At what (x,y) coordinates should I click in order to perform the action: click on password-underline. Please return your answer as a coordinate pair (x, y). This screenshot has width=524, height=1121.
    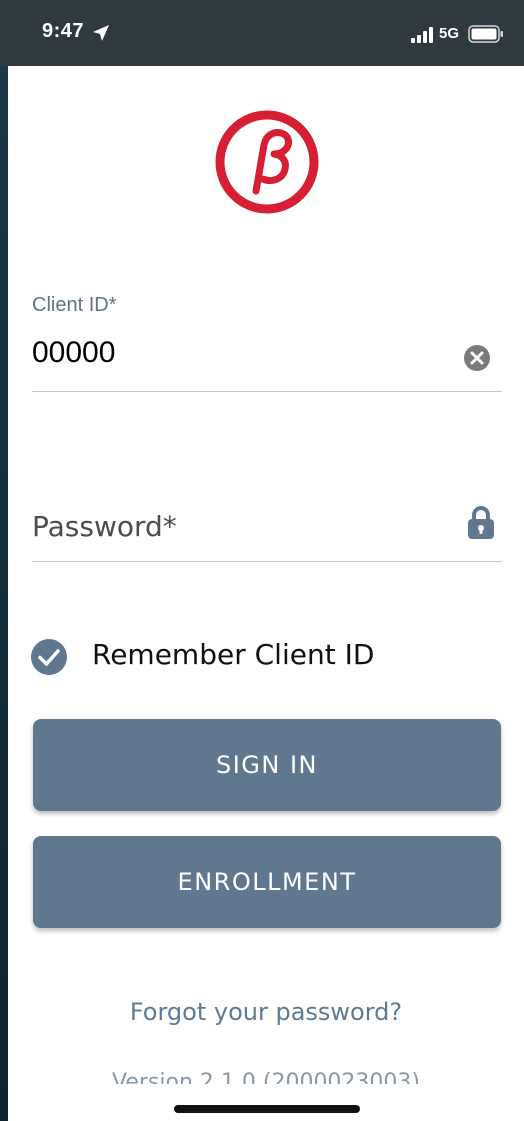
    Looking at the image, I should click on (267, 561).